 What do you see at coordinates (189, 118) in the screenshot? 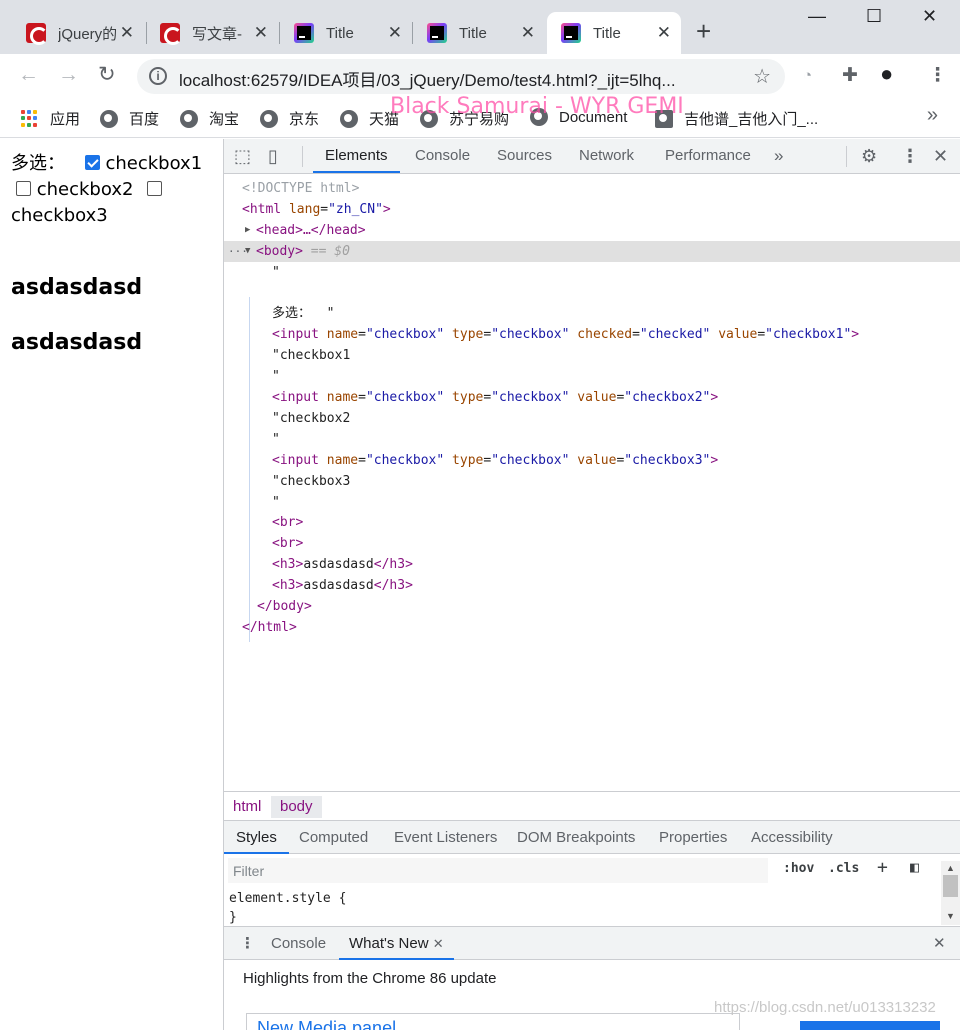
I see `globe-icon` at bounding box center [189, 118].